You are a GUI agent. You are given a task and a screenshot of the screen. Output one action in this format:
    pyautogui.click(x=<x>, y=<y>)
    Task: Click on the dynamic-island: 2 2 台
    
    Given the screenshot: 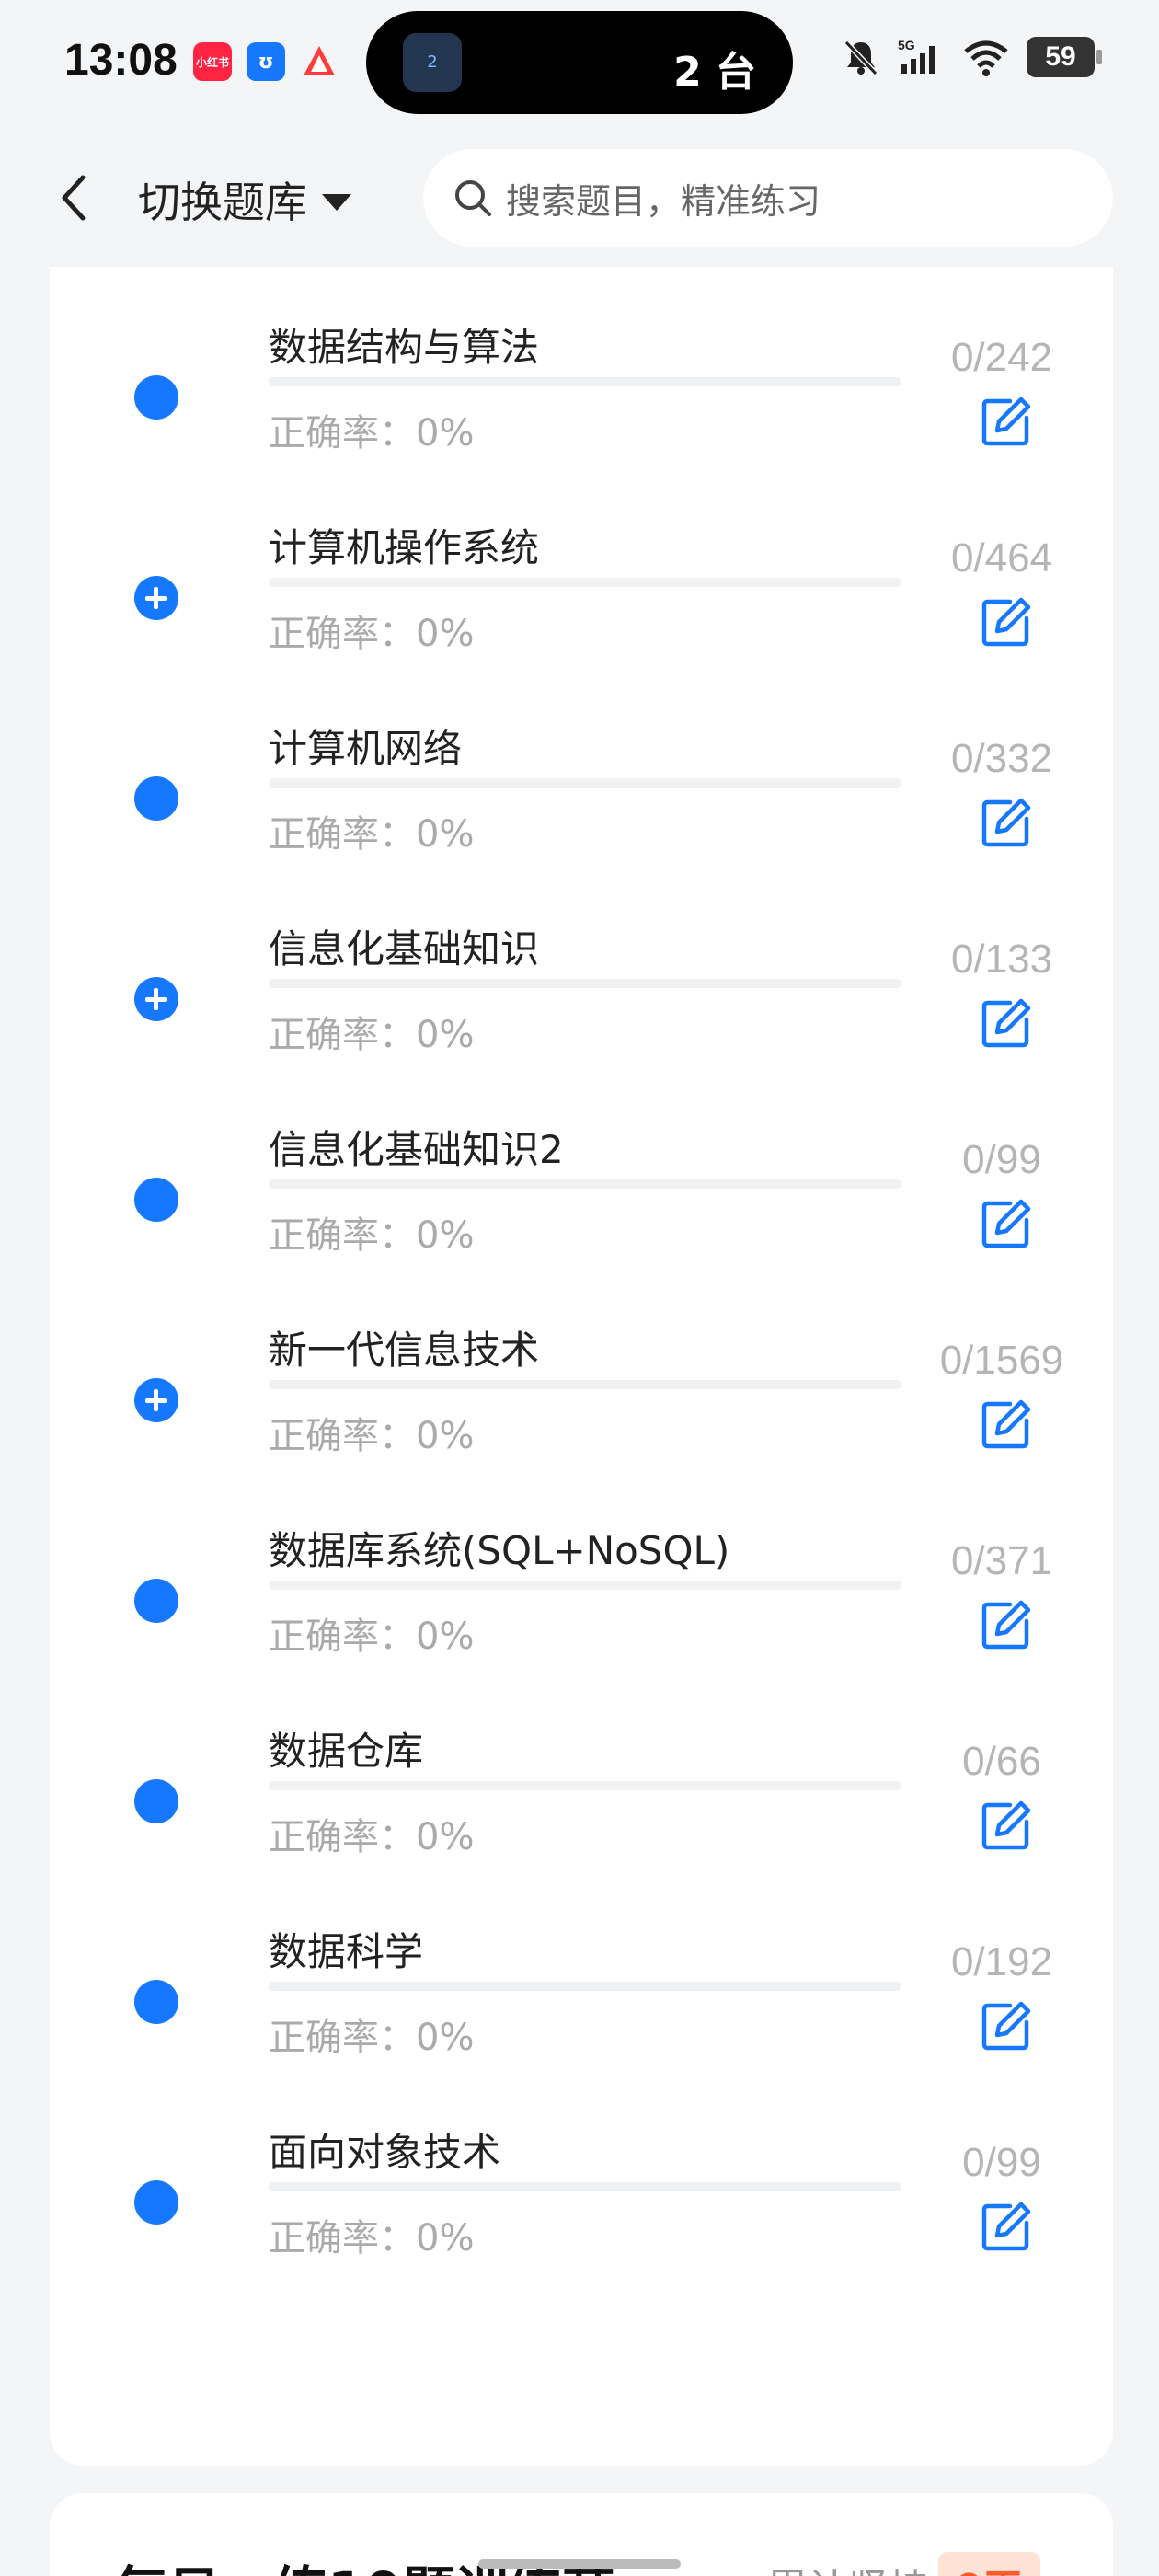 What is the action you would take?
    pyautogui.click(x=579, y=62)
    